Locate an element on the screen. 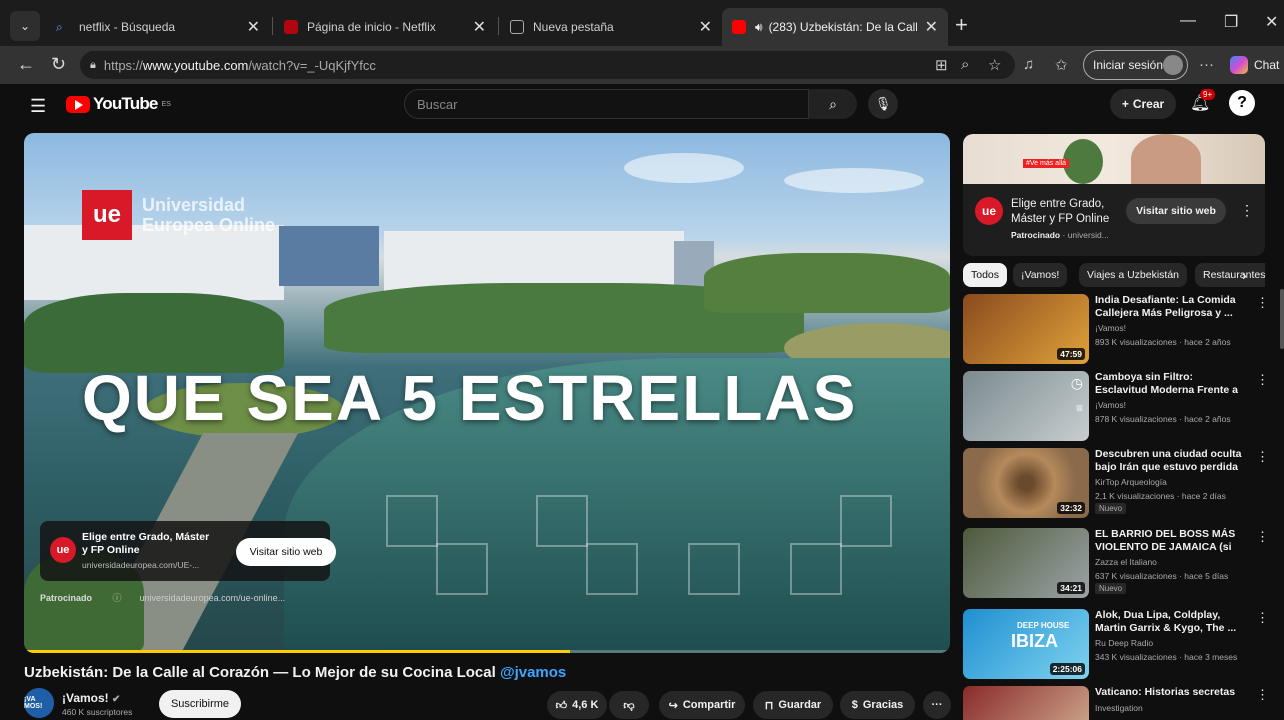  thanks-button: $ Gracias is located at coordinates (877, 705).